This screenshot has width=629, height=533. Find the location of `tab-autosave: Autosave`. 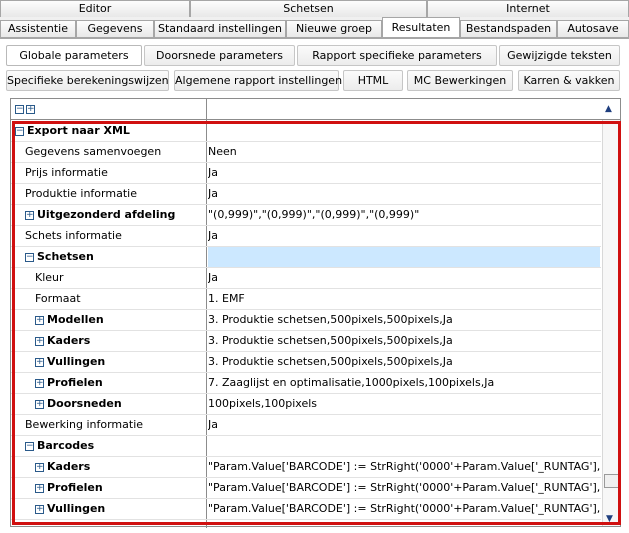

tab-autosave: Autosave is located at coordinates (593, 28).